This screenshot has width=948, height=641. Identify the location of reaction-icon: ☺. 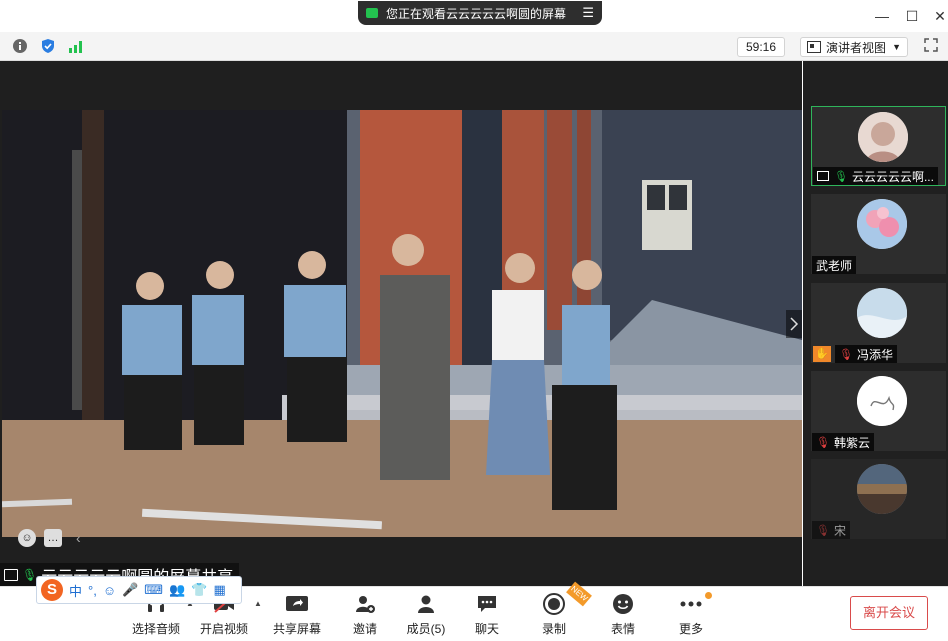
(27, 538).